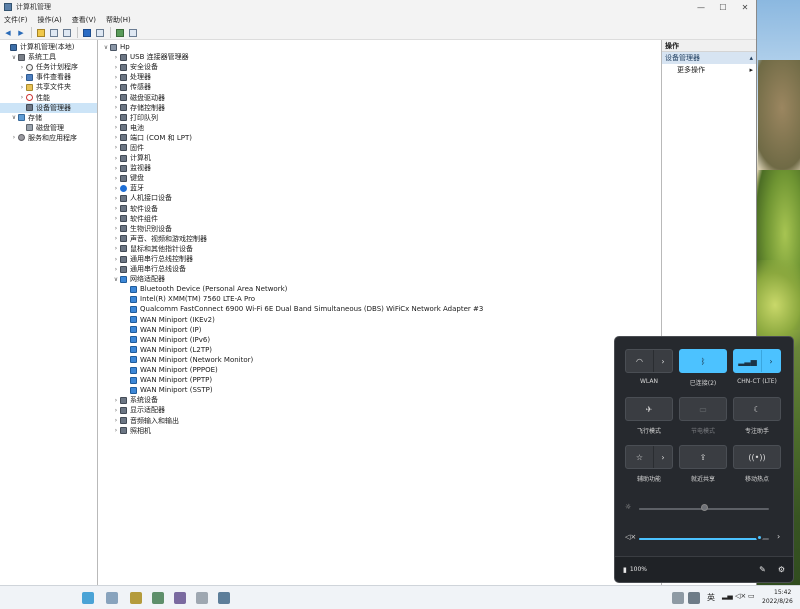  I want to click on device-category: › 通用串行总线设备, so click(379, 269).